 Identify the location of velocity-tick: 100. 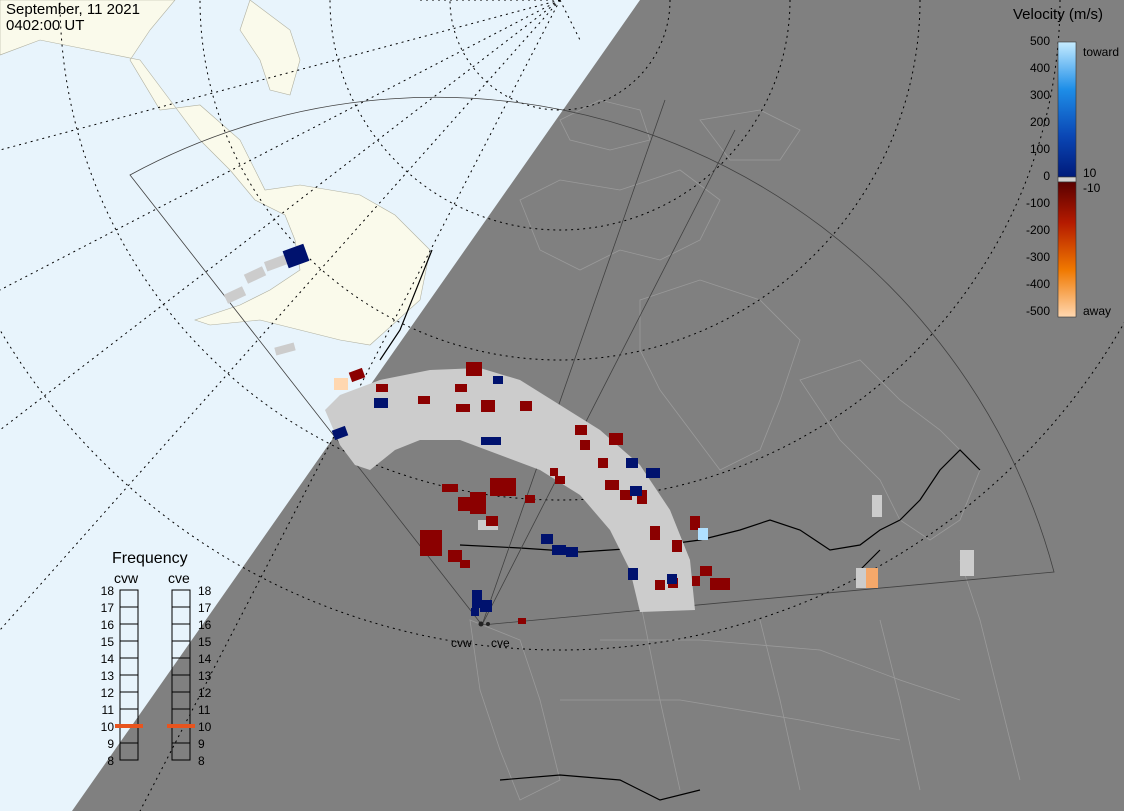
(1039, 149).